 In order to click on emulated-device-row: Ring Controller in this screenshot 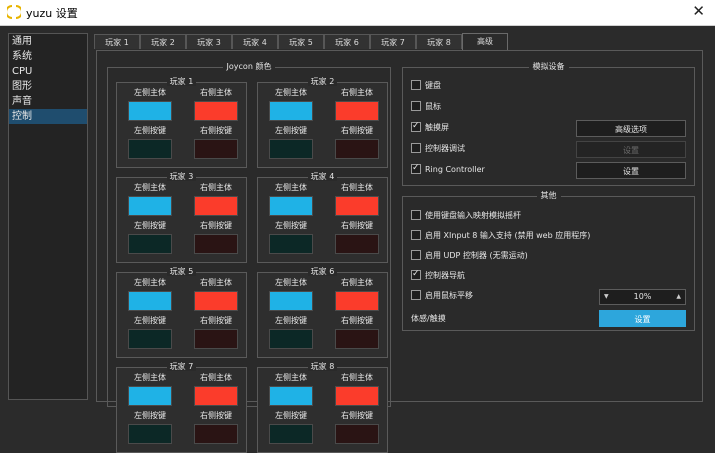, I will do `click(448, 169)`.